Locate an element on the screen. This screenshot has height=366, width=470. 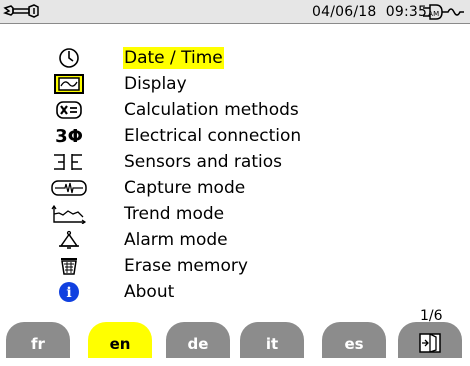
tab-en: en is located at coordinates (120, 340).